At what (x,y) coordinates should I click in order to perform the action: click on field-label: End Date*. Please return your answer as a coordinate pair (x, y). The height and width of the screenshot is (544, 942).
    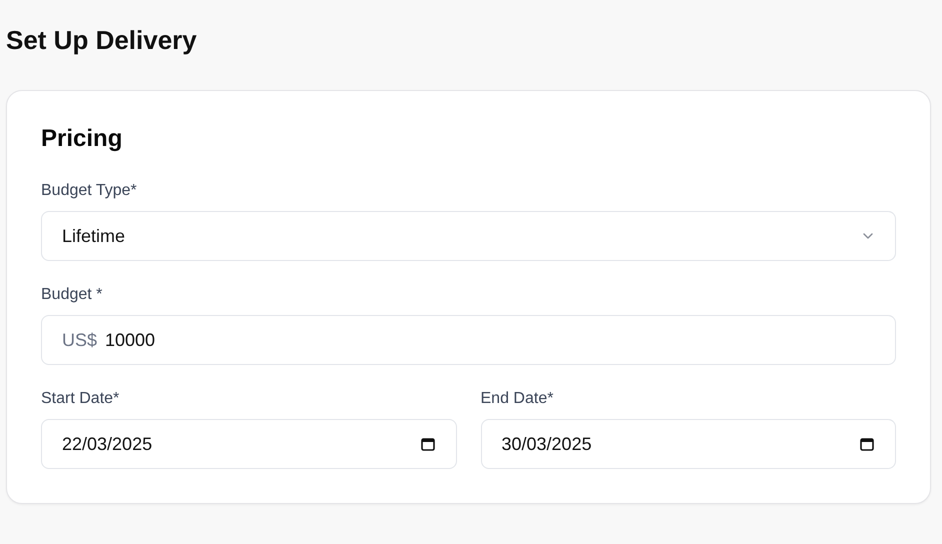
    Looking at the image, I should click on (517, 399).